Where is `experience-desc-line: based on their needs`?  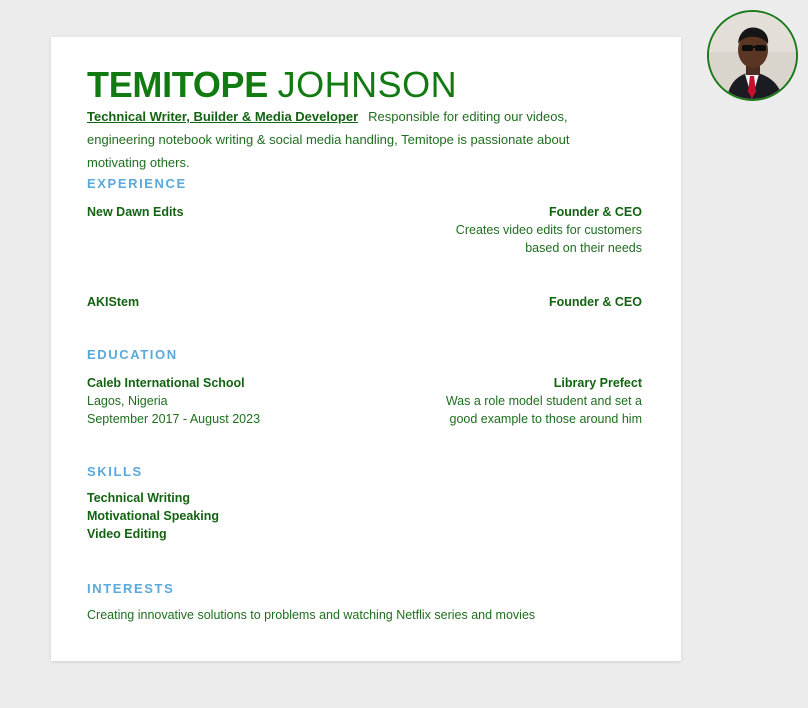
experience-desc-line: based on their needs is located at coordinates (583, 248).